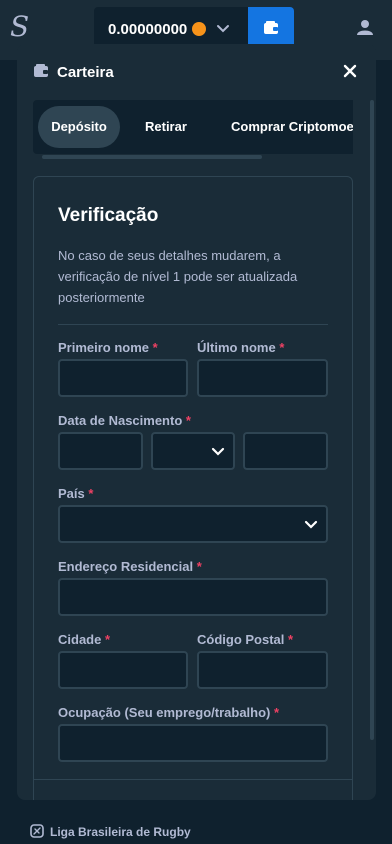  Describe the element at coordinates (76, 493) in the screenshot. I see `country-label: País *` at that location.